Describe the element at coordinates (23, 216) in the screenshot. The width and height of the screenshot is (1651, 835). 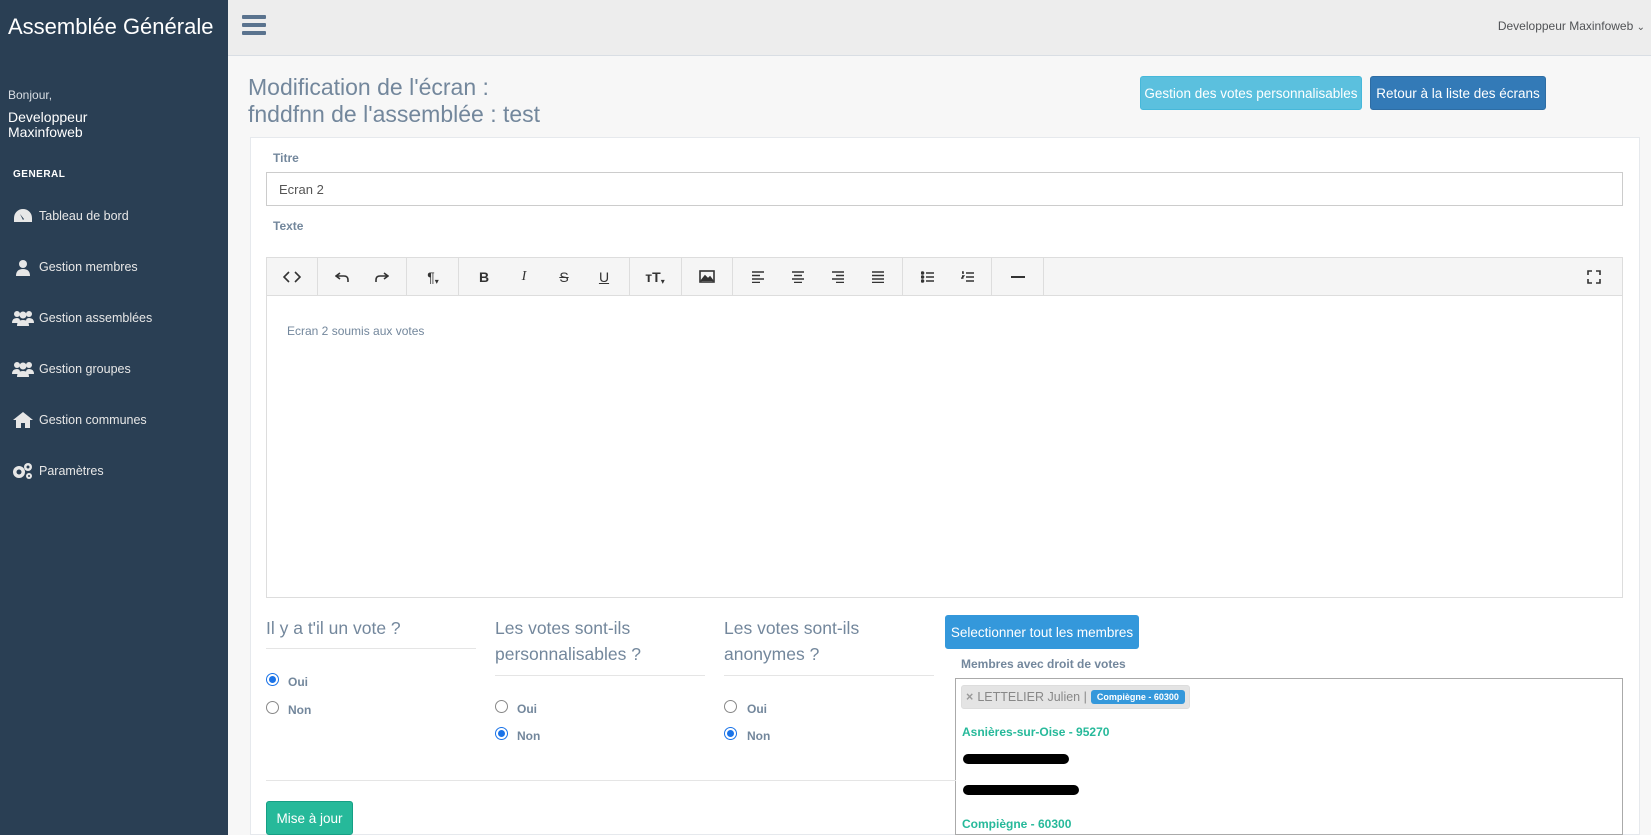
I see `dashboard-icon` at that location.